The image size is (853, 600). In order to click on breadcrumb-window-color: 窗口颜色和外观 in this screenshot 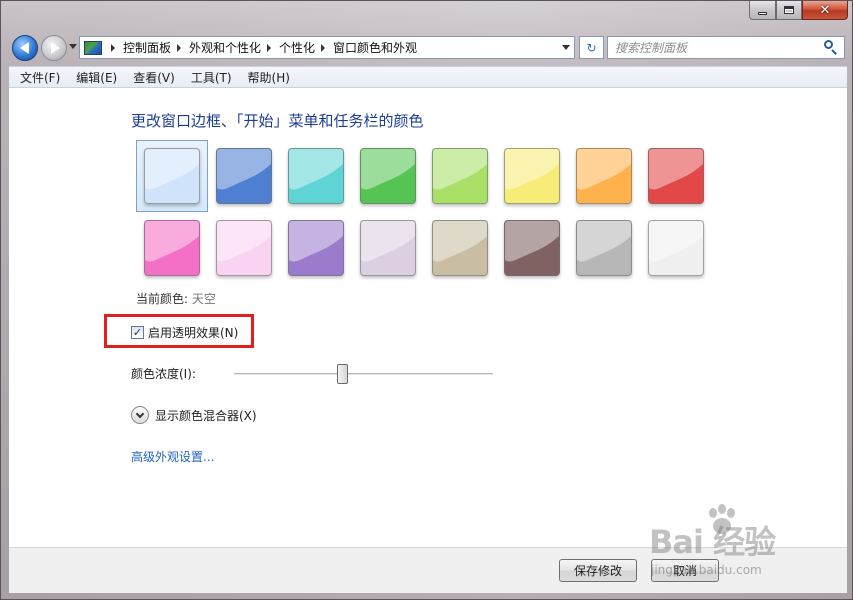, I will do `click(375, 47)`.